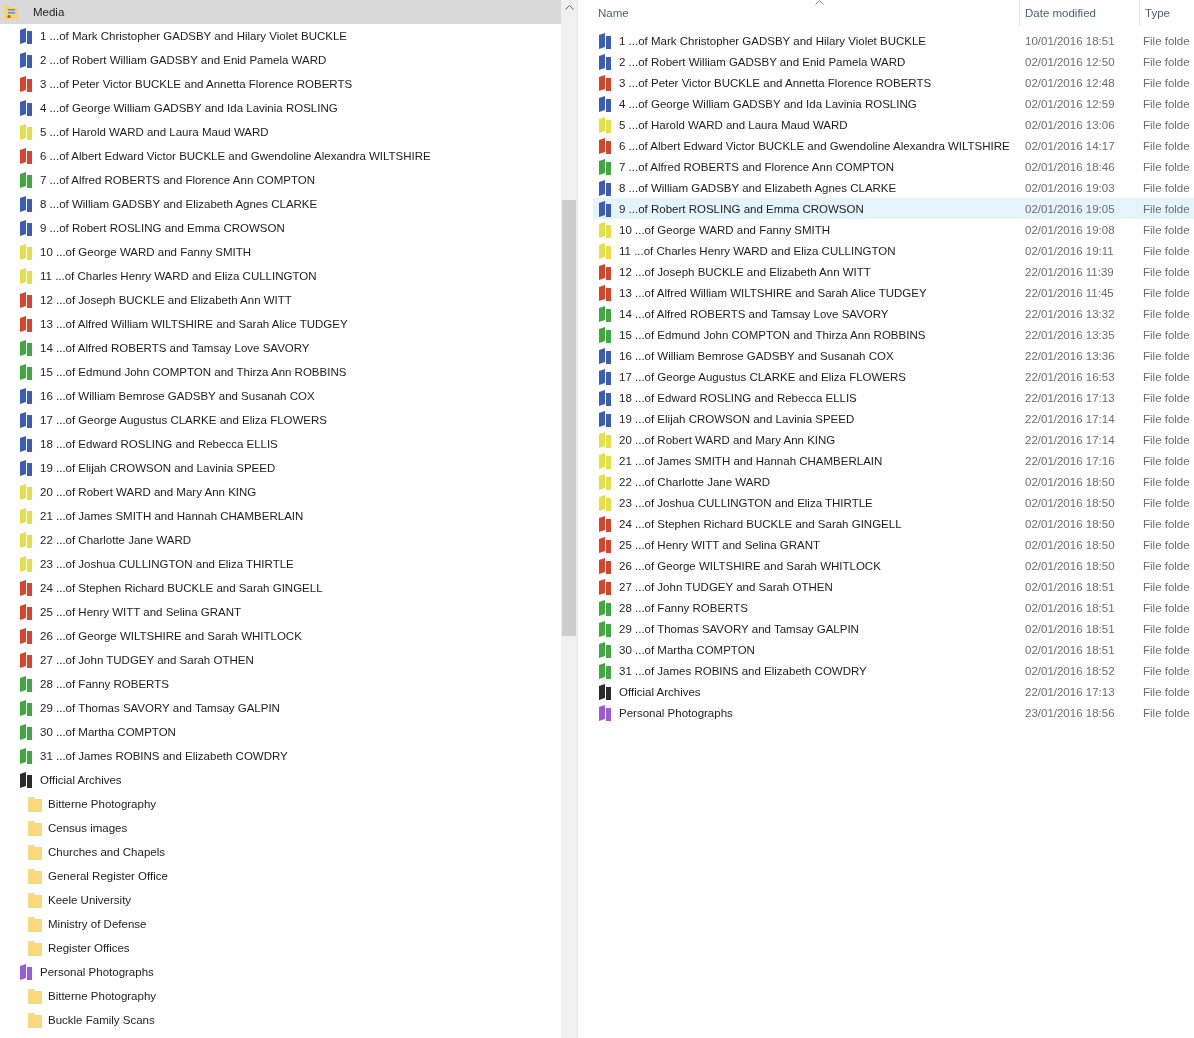 Image resolution: width=1194 pixels, height=1038 pixels. I want to click on file-row: 3 ...of Peter Victor BUCKLE and Annetta Florence ROBERTS 02/01/2016 12:48 File folde, so click(893, 82).